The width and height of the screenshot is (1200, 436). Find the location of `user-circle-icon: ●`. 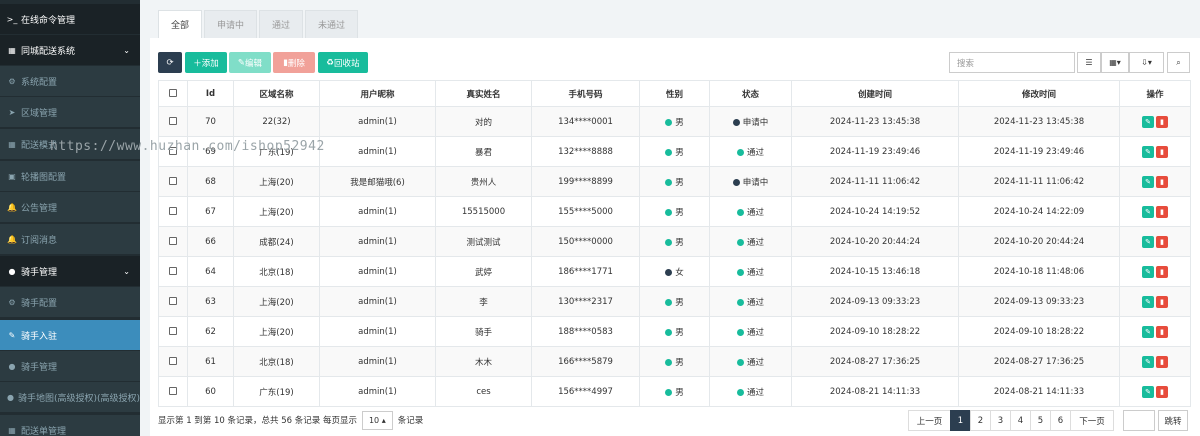

user-circle-icon: ● is located at coordinates (12, 271).